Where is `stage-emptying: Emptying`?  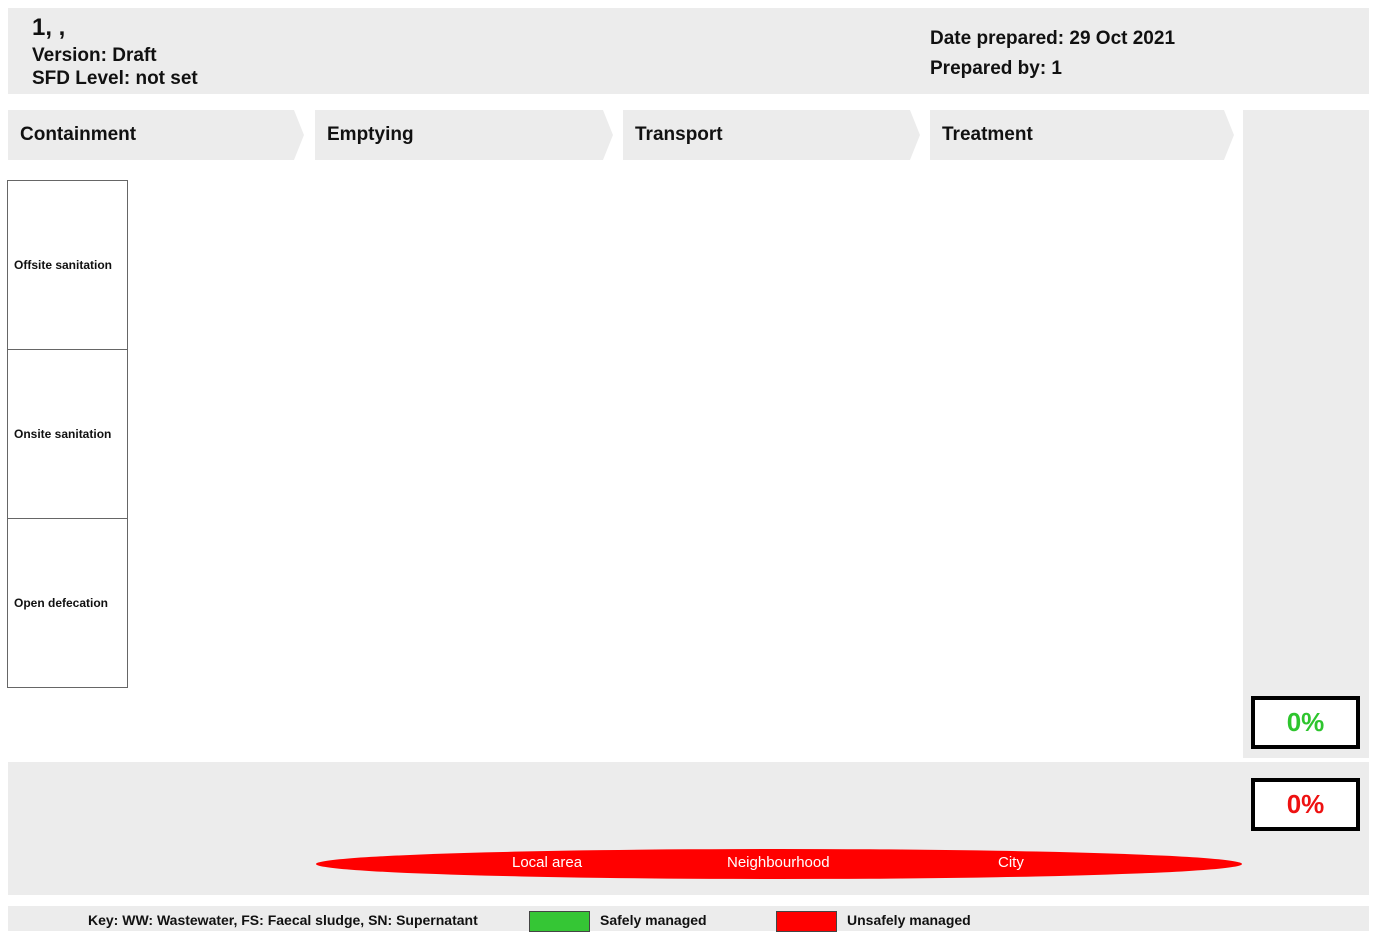 stage-emptying: Emptying is located at coordinates (464, 135).